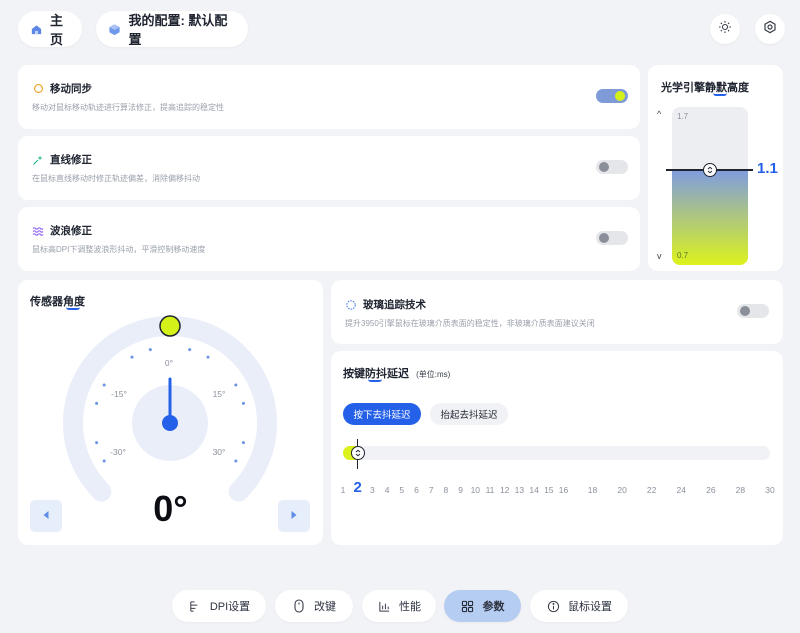  I want to click on feature-desc: 在鼠标直线移动时修正轨迹偏差，消除偏移抖动, so click(116, 178).